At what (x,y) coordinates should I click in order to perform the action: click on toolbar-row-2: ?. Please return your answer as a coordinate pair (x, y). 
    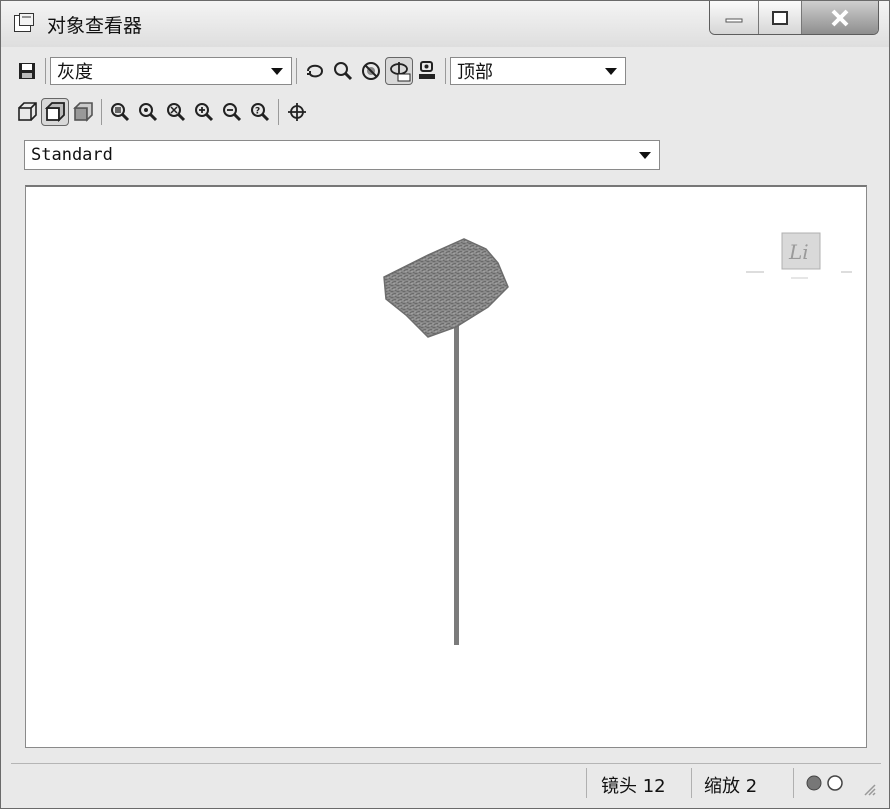
    Looking at the image, I should click on (162, 112).